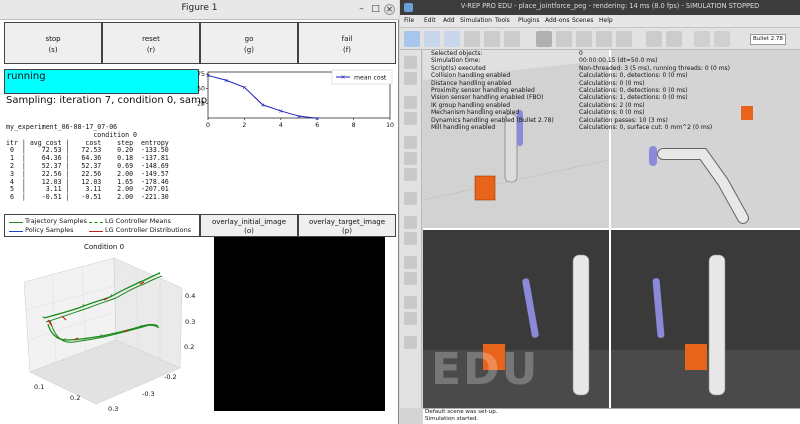 This screenshot has height=424, width=800. I want to click on menu-plugins: Plugins, so click(529, 20).